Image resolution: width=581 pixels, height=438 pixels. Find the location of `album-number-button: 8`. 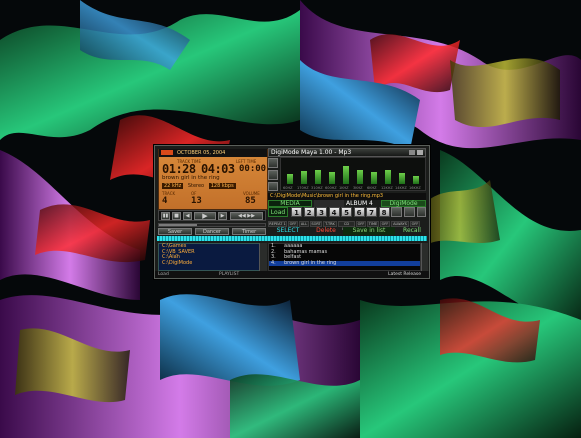

album-number-button: 8 is located at coordinates (384, 212).